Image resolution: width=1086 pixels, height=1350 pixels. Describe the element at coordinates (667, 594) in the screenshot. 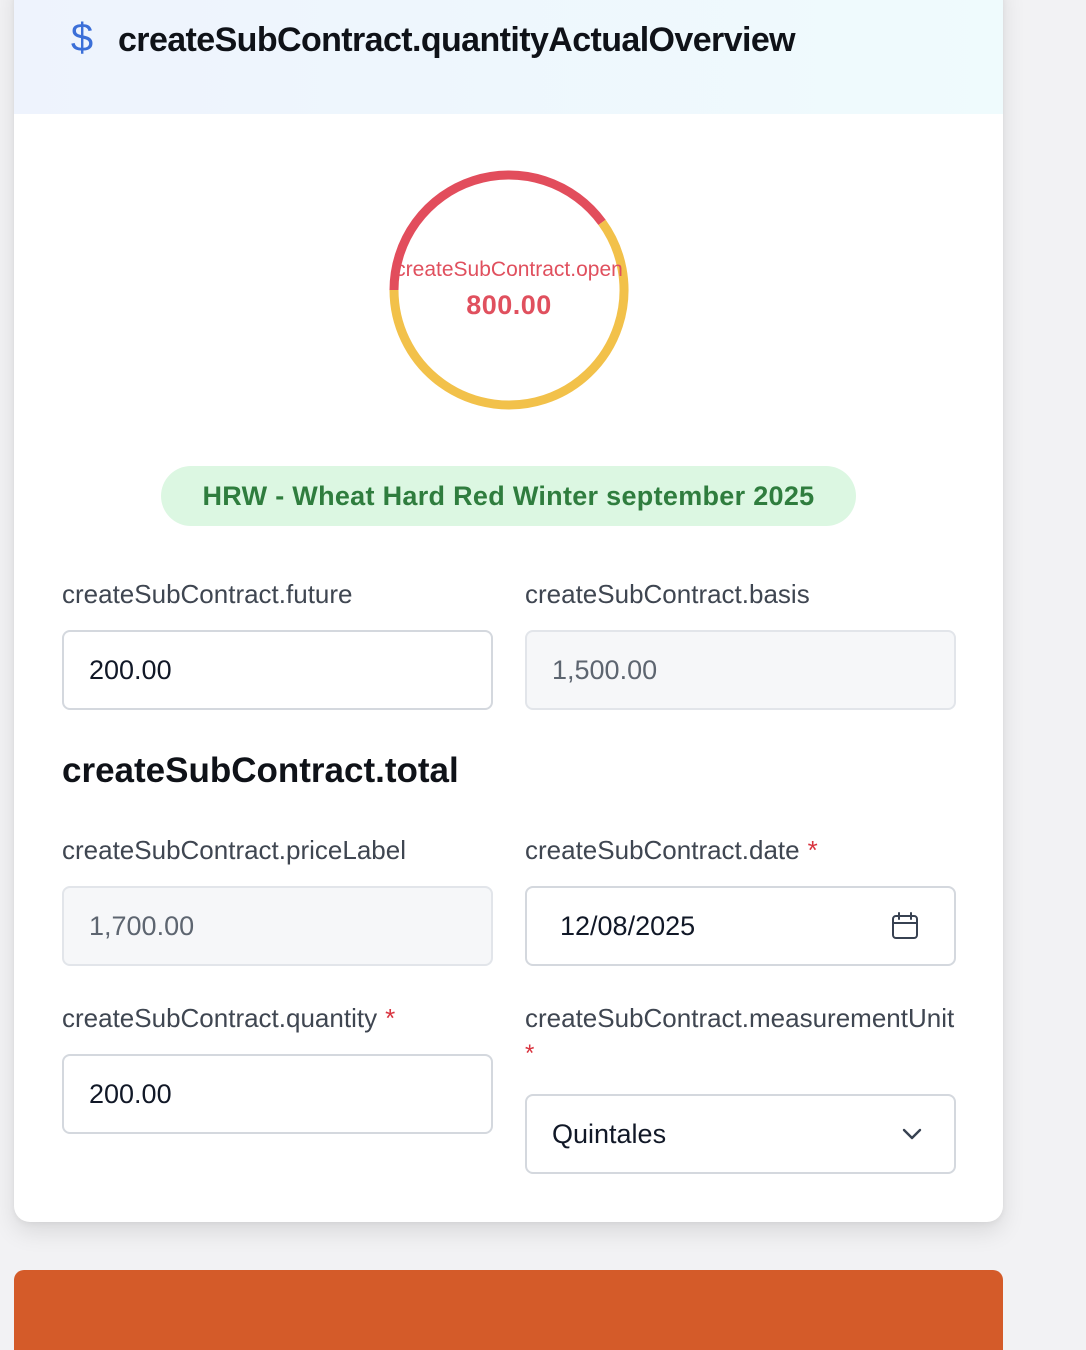

I see `basis-label: createSubContract.basis` at that location.